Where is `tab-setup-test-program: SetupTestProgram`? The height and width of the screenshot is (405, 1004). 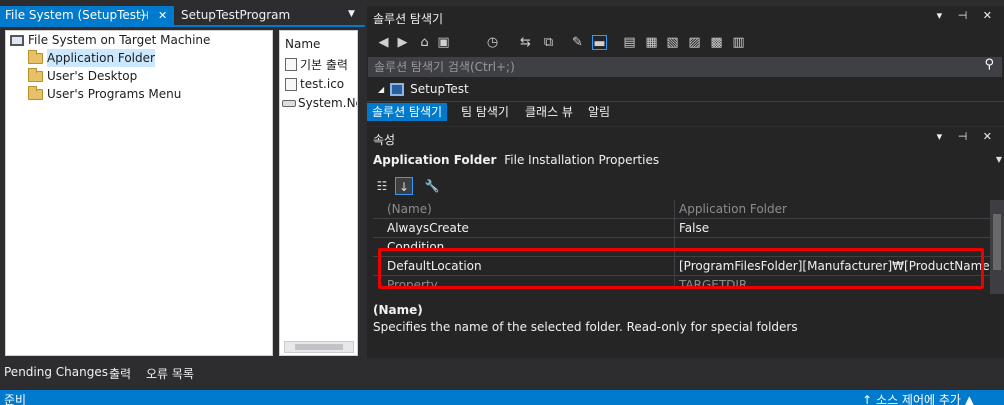 tab-setup-test-program: SetupTestProgram is located at coordinates (235, 15).